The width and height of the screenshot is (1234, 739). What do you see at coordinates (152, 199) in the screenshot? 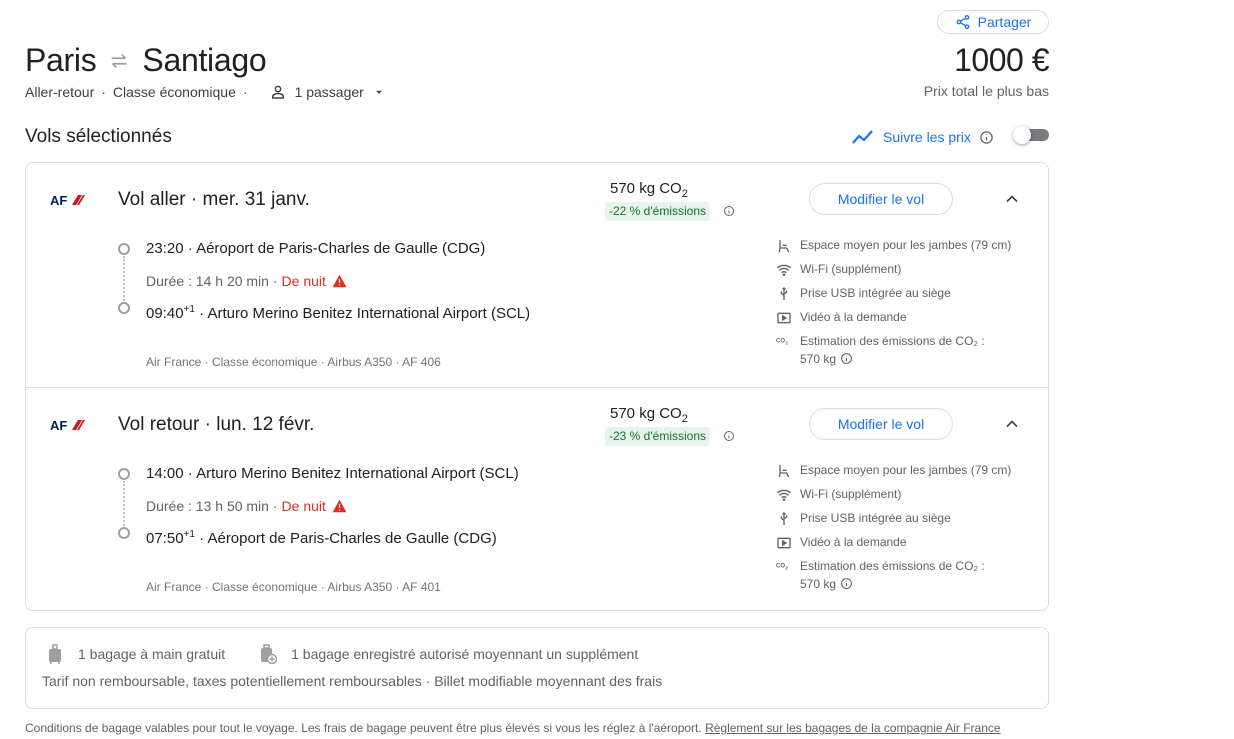
I see `leg-label: Vol aller` at bounding box center [152, 199].